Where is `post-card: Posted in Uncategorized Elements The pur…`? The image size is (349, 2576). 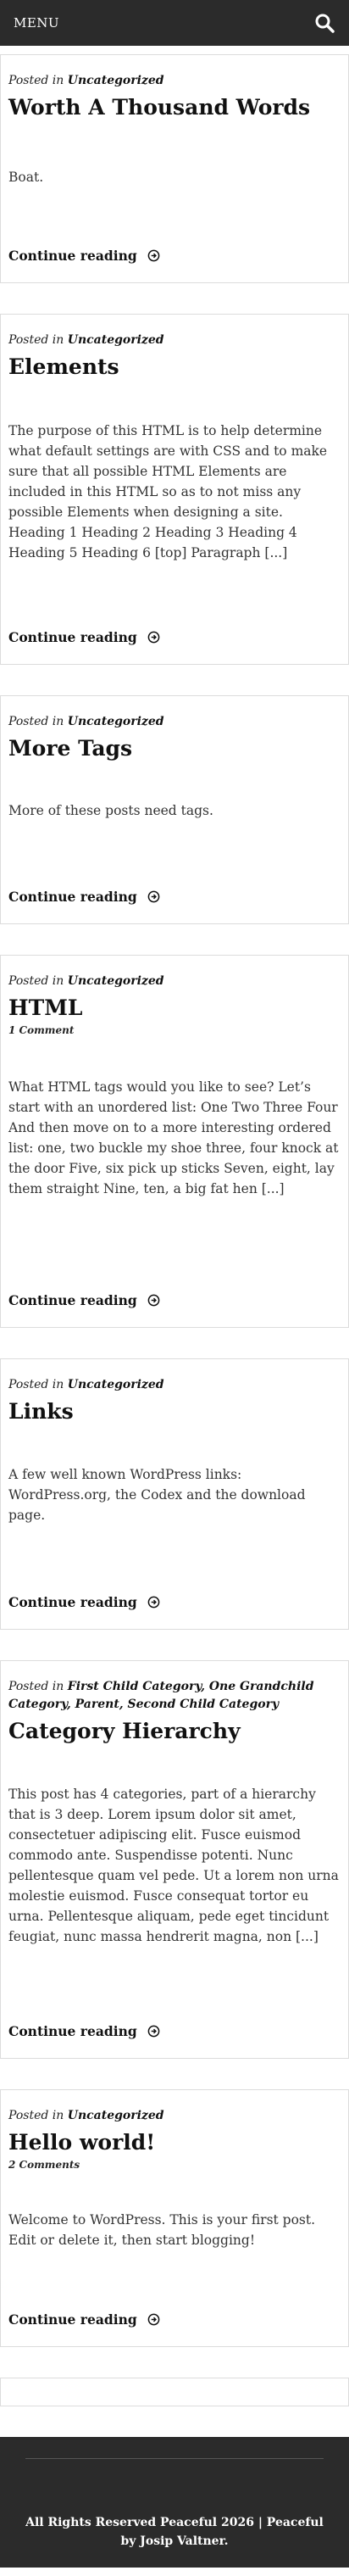 post-card: Posted in Uncategorized Elements The pur… is located at coordinates (175, 489).